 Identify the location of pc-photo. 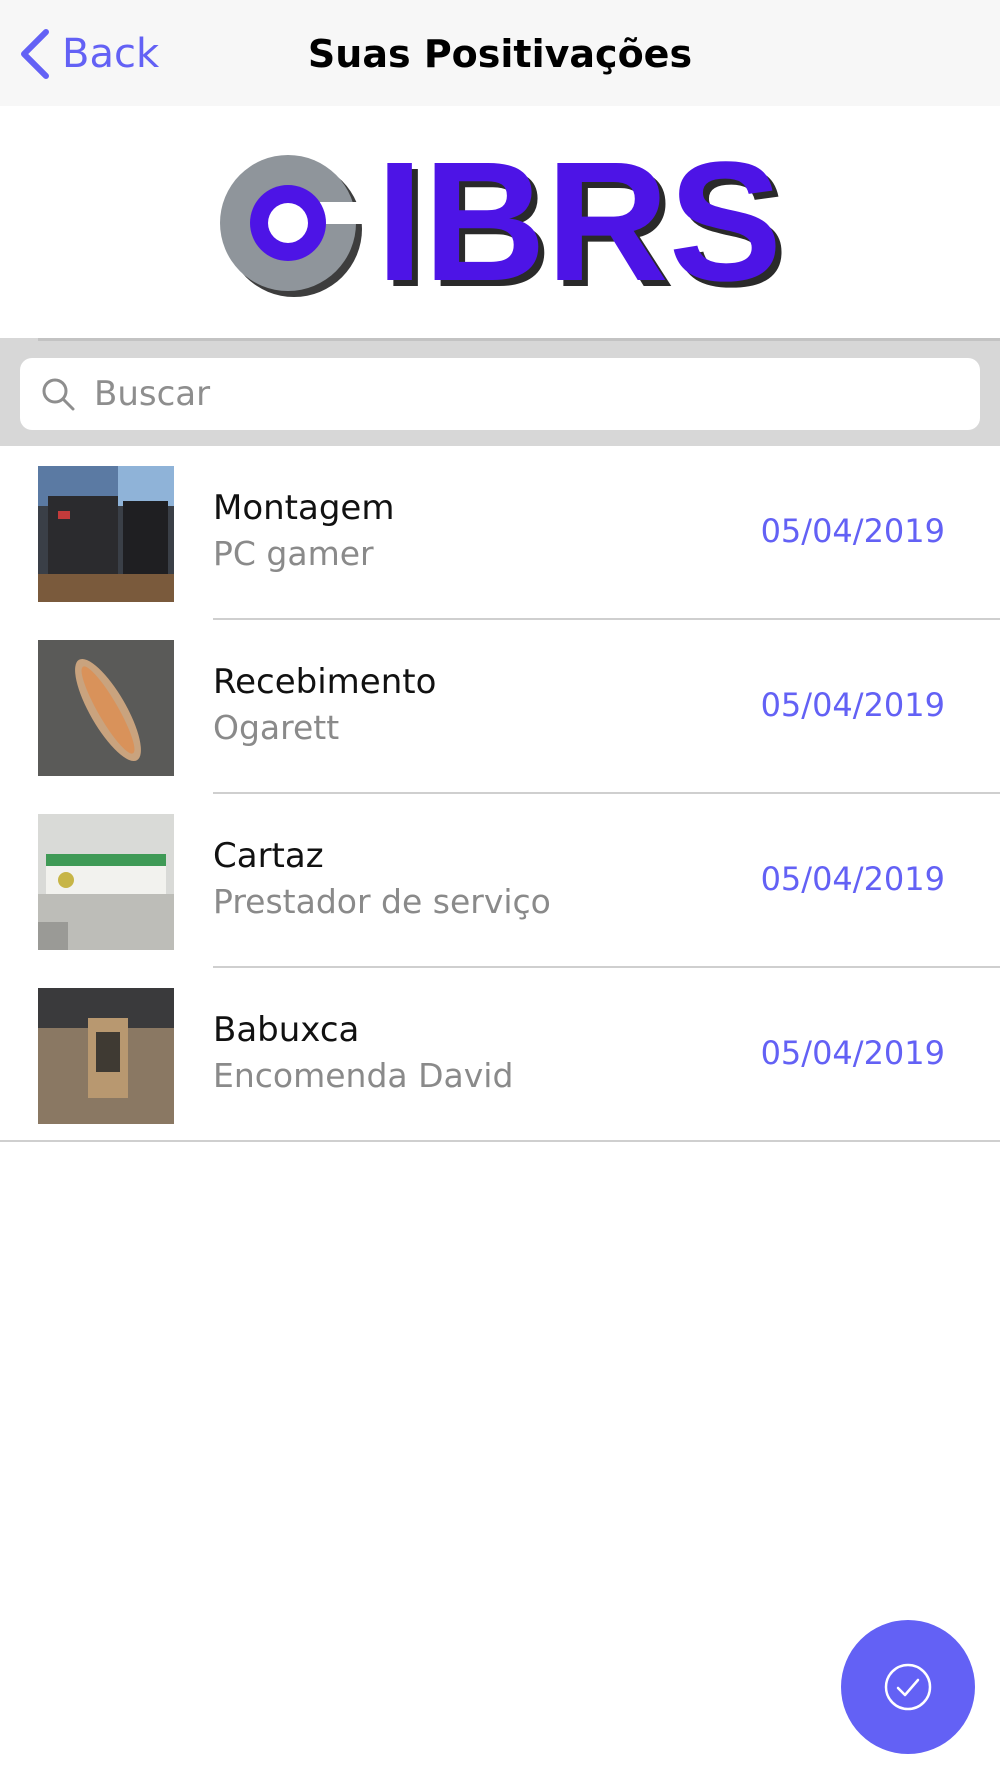
(106, 534).